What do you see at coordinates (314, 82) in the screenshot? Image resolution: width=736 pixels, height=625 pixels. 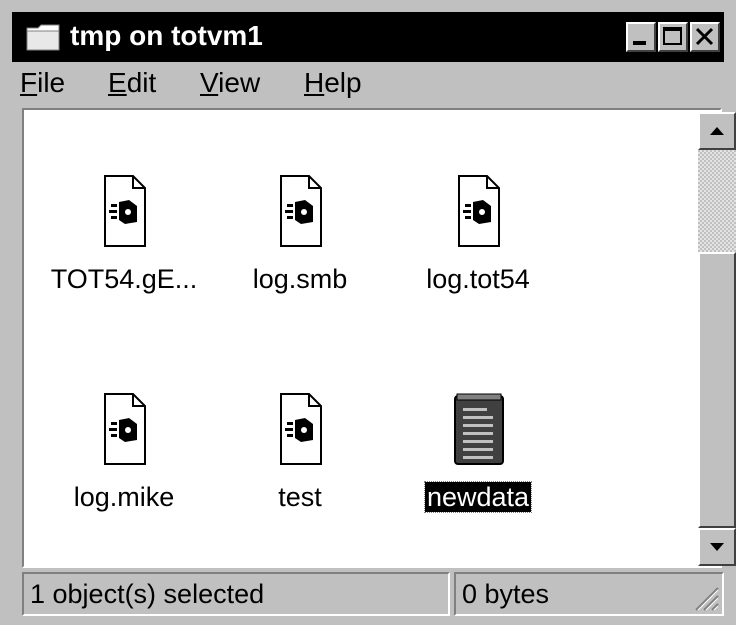 I see `menu-help-accelerator: H` at bounding box center [314, 82].